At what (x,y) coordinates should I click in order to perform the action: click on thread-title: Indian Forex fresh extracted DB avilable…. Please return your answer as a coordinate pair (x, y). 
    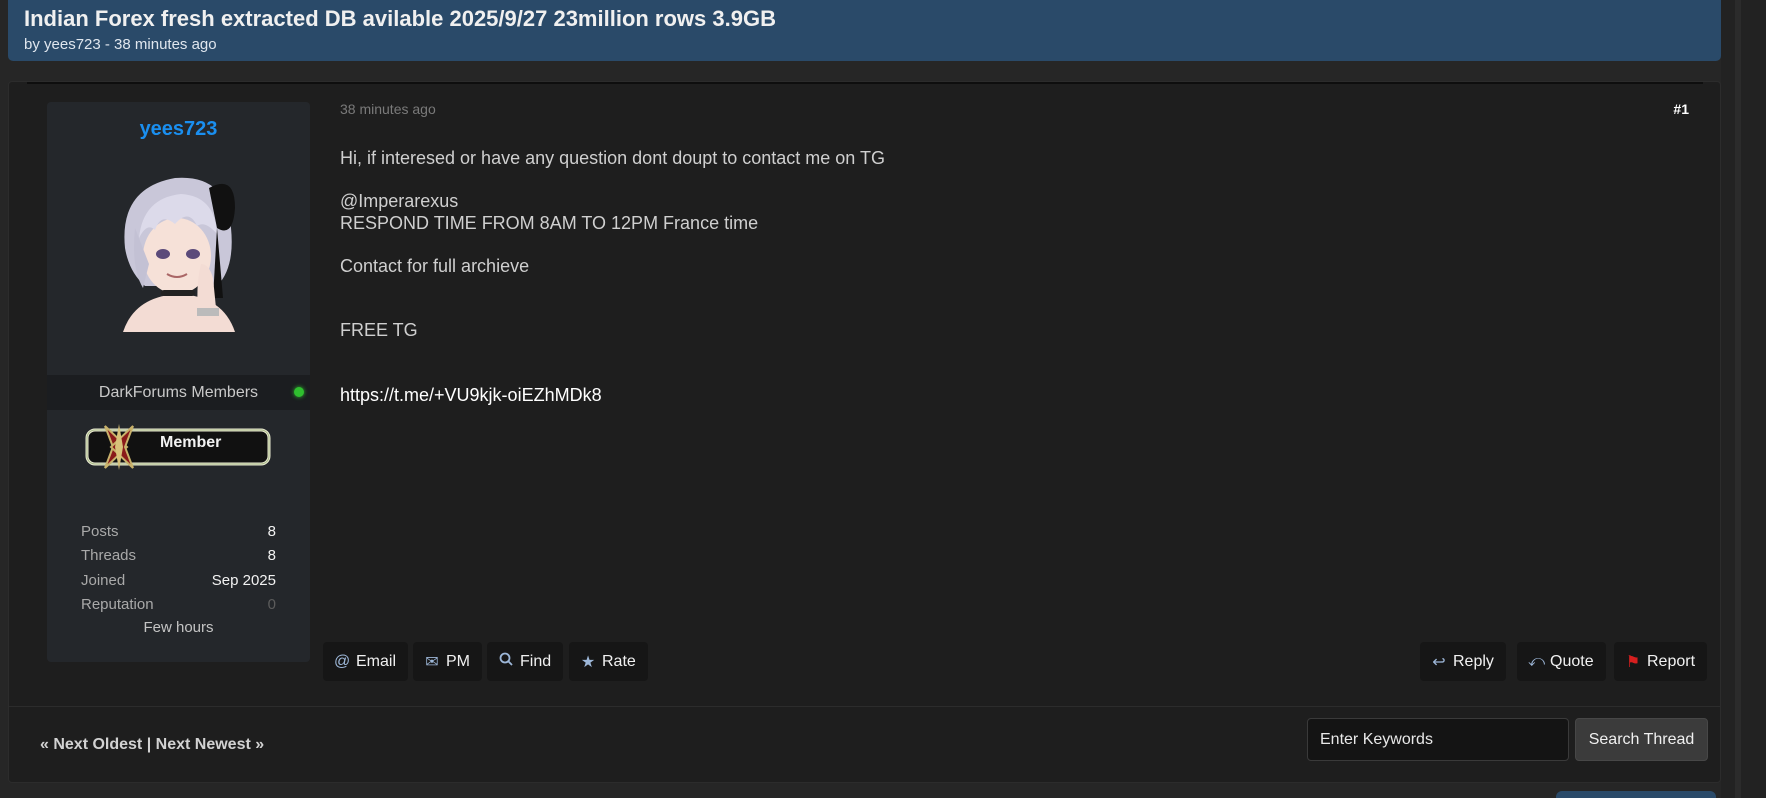
    Looking at the image, I should click on (400, 18).